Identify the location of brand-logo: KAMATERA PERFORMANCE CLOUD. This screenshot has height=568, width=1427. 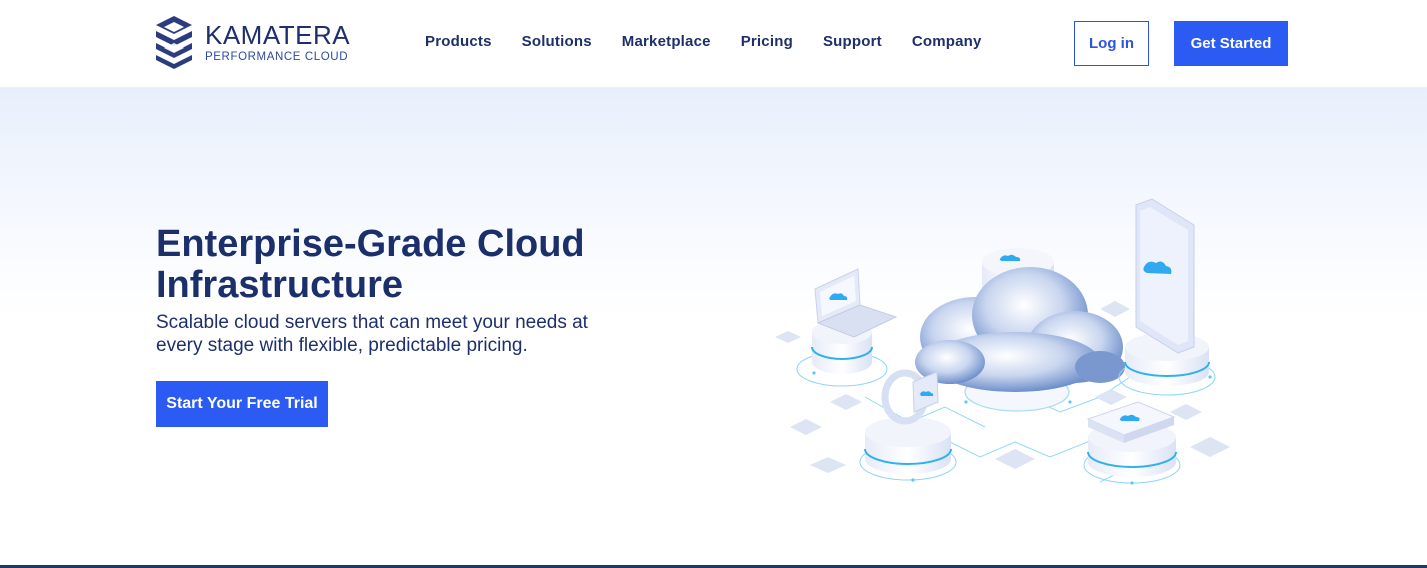
(255, 42).